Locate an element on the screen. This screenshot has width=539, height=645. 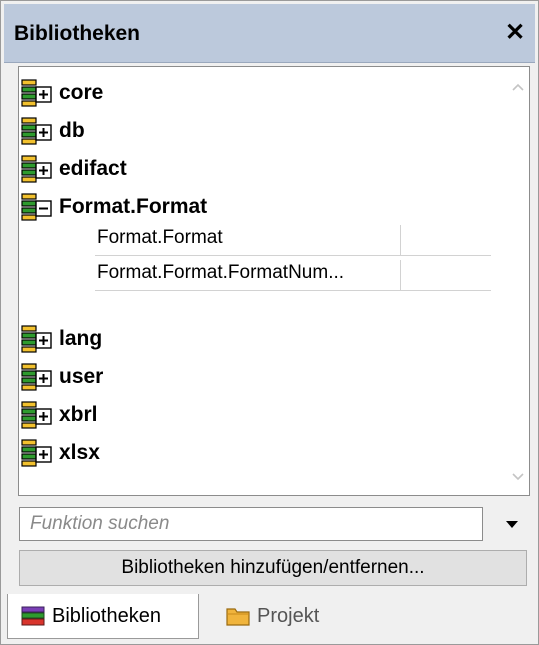
library-item-label: db is located at coordinates (72, 130).